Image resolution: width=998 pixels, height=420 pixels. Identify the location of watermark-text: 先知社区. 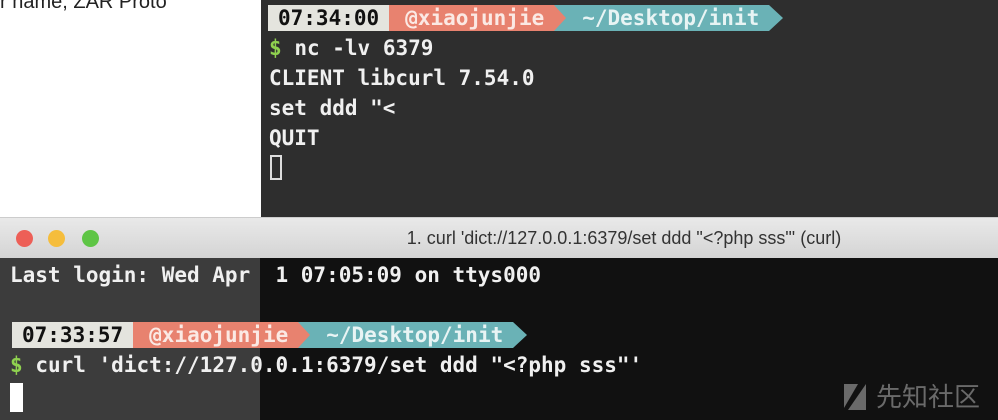
(927, 398).